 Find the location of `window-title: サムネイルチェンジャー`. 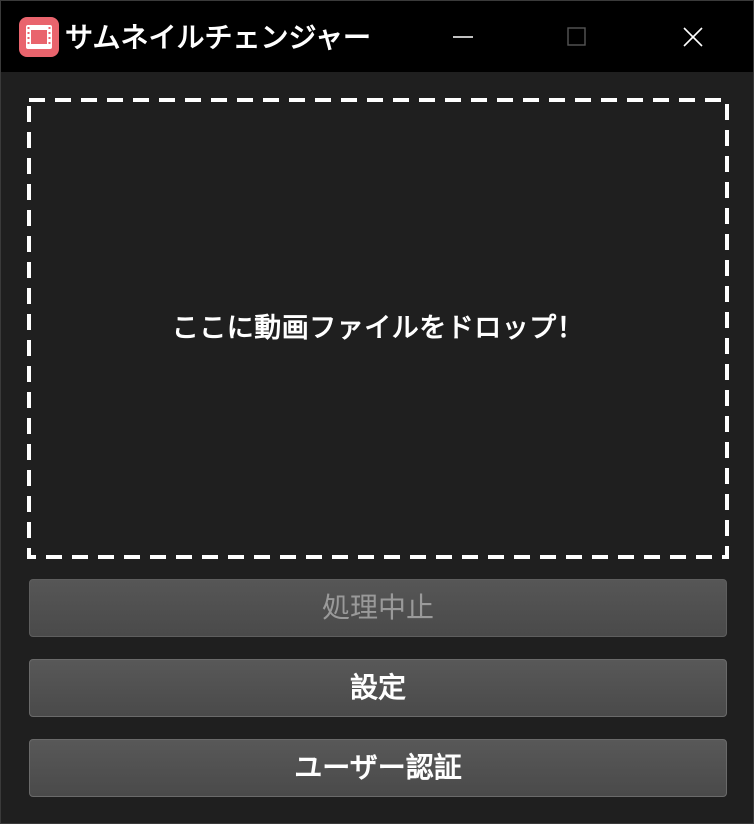

window-title: サムネイルチェンジャー is located at coordinates (218, 37).